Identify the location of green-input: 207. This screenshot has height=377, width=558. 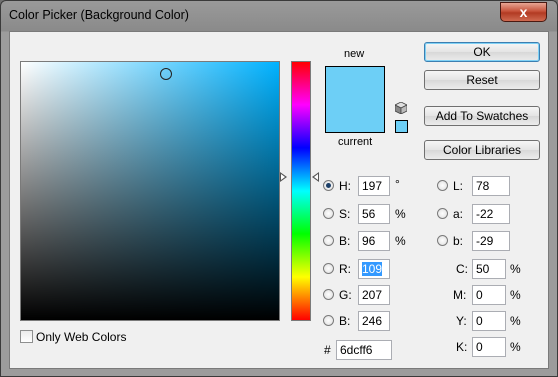
(374, 295).